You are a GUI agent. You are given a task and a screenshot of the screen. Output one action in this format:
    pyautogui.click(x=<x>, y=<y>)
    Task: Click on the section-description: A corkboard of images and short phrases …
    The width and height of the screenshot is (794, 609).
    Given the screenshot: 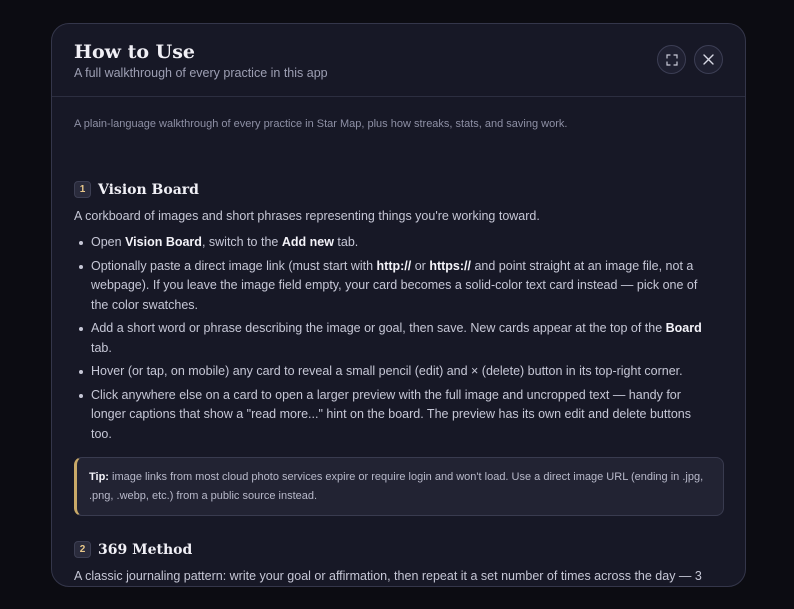 What is the action you would take?
    pyautogui.click(x=307, y=216)
    